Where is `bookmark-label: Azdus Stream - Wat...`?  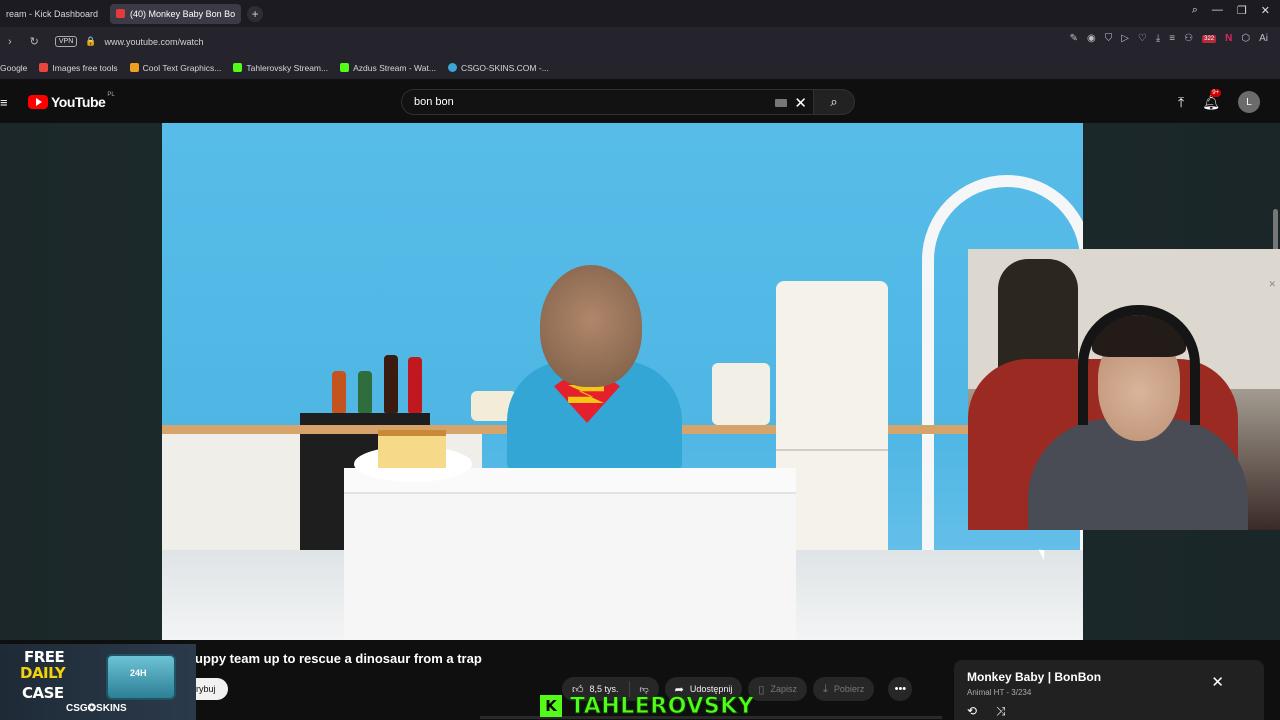
bookmark-label: Azdus Stream - Wat... is located at coordinates (394, 67).